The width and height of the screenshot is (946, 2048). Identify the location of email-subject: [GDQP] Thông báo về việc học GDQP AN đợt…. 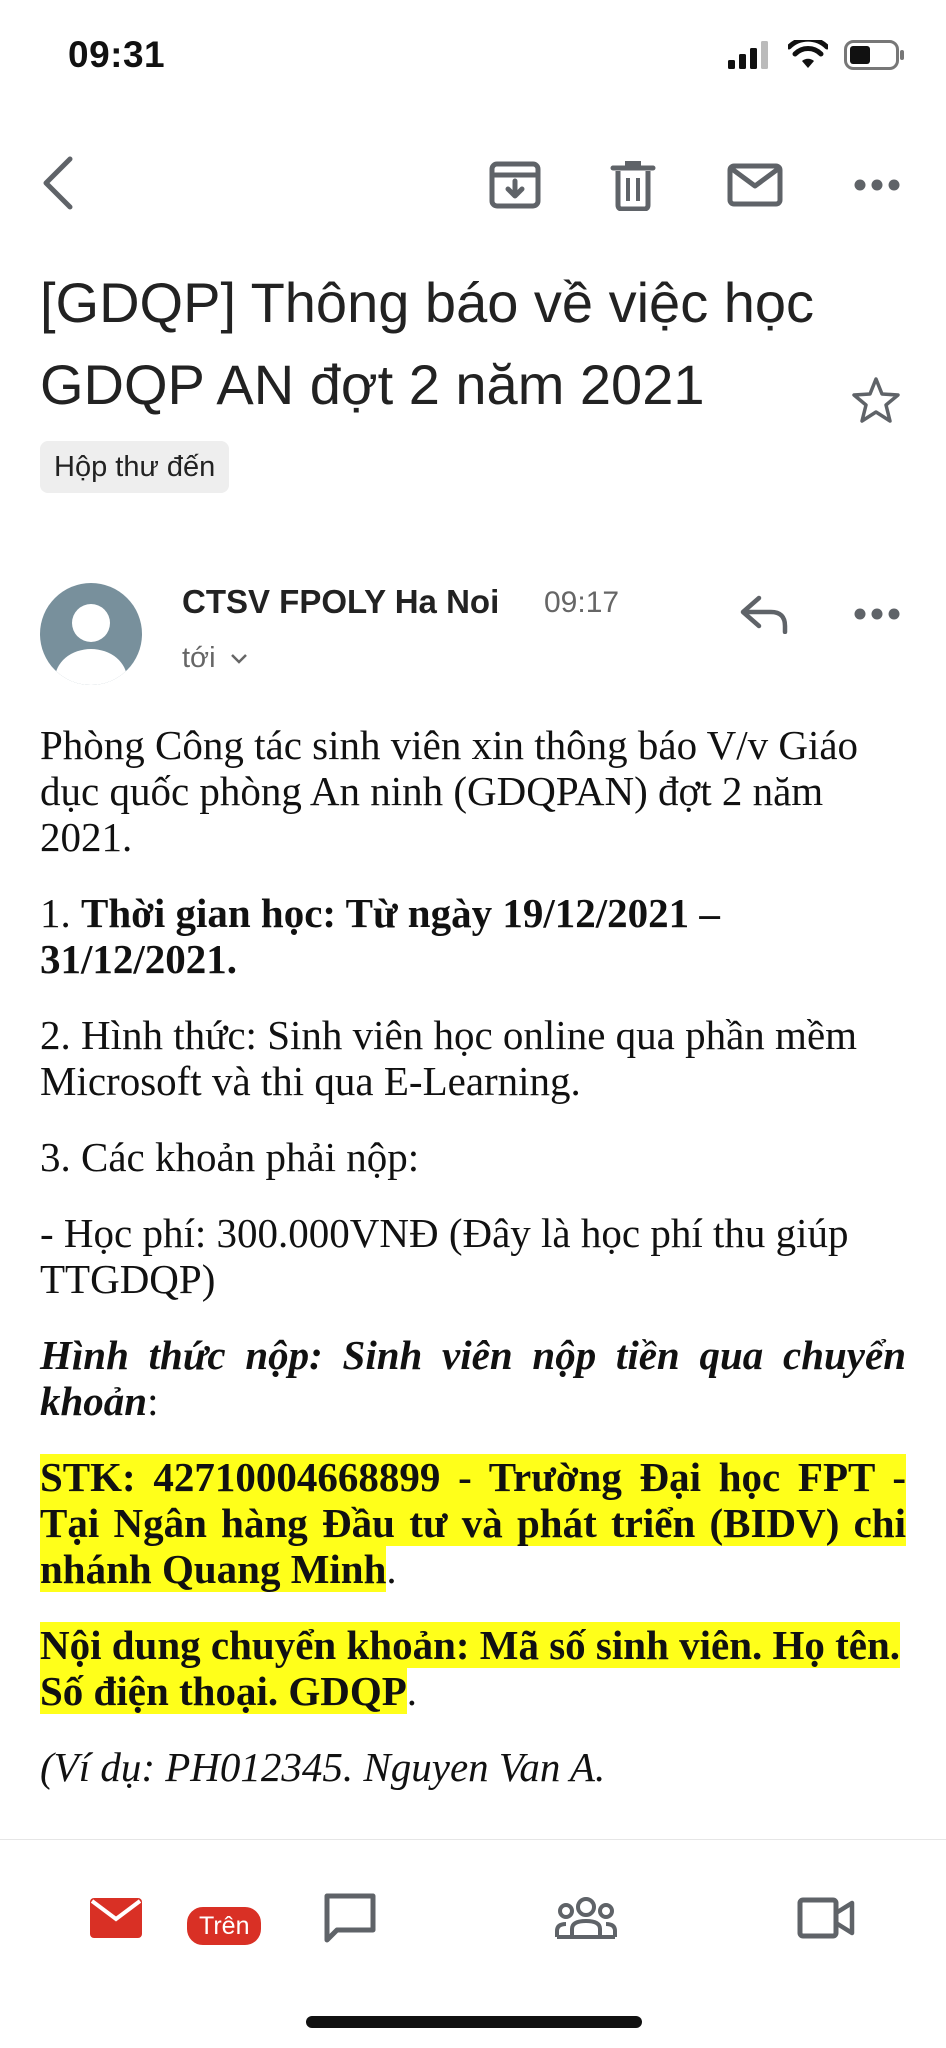
(427, 343).